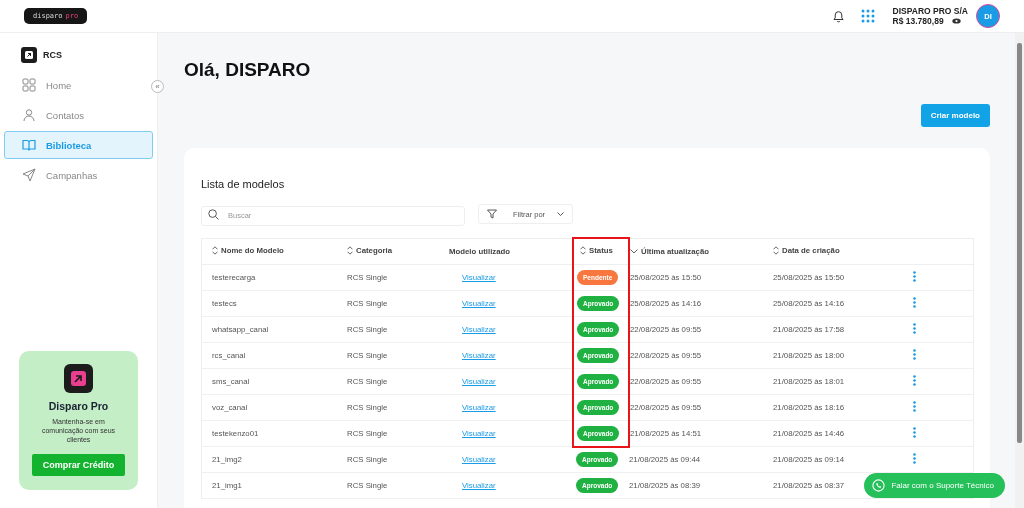 Image resolution: width=1024 pixels, height=508 pixels. What do you see at coordinates (248, 70) in the screenshot?
I see `page-title: Olá, DISPARO` at bounding box center [248, 70].